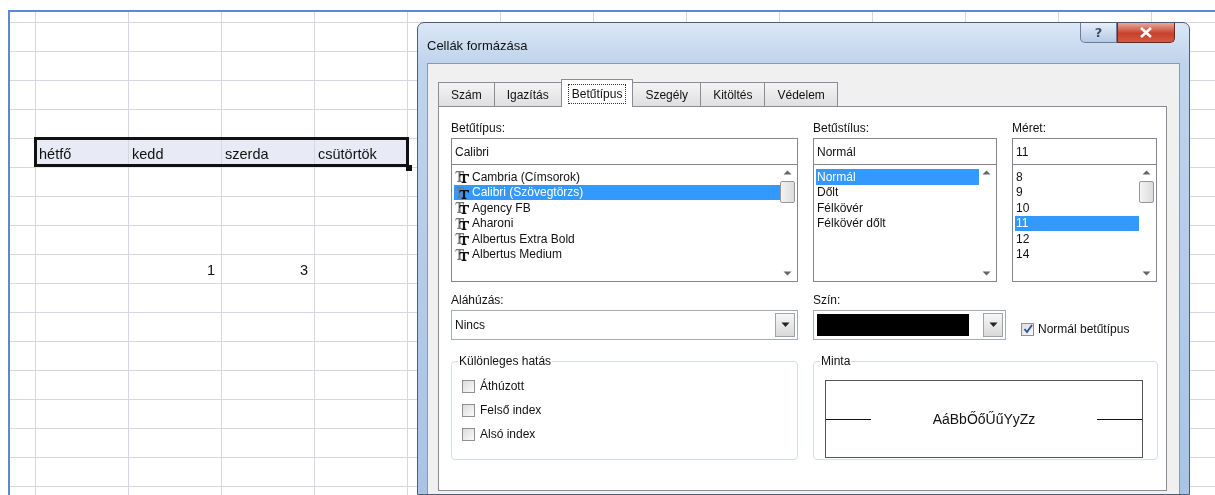 The height and width of the screenshot is (495, 1215). What do you see at coordinates (1077, 192) in the screenshot?
I see `list-item: 9` at bounding box center [1077, 192].